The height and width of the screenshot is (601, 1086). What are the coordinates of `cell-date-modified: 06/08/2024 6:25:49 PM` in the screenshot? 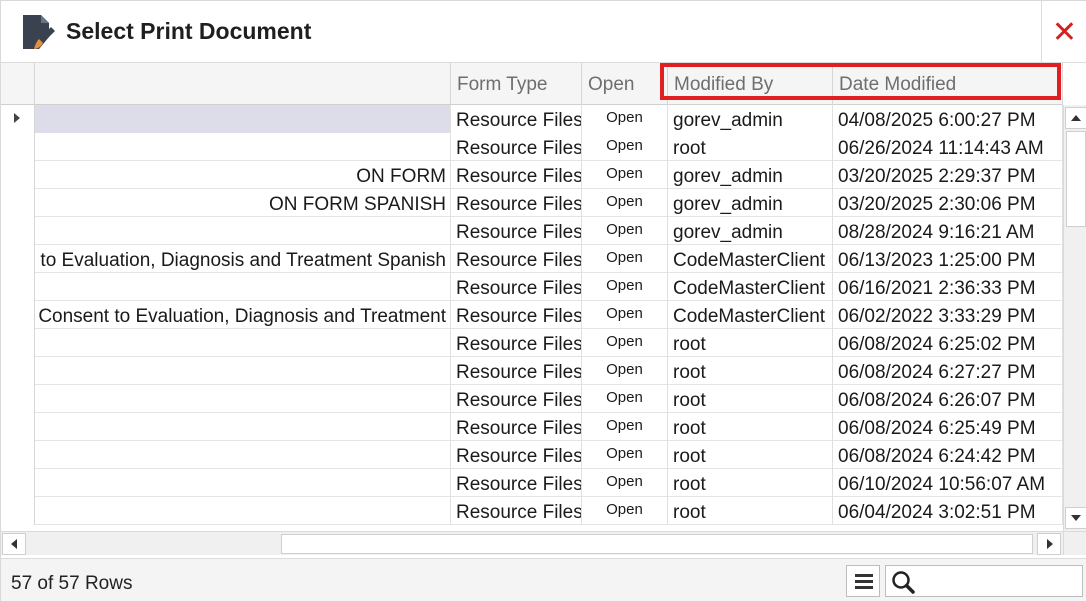 It's located at (948, 427).